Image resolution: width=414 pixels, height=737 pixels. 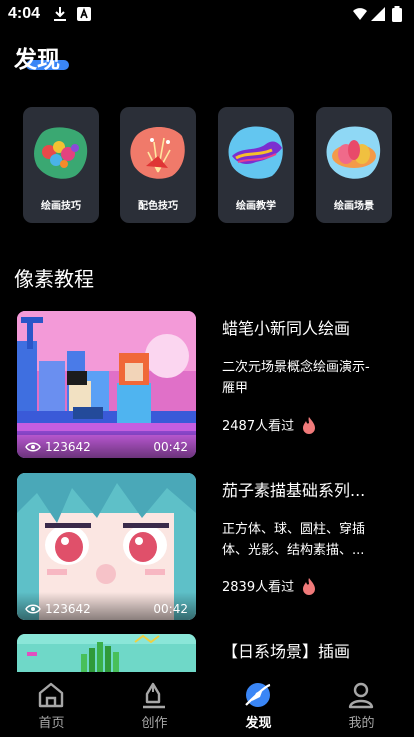 What do you see at coordinates (296, 378) in the screenshot?
I see `course-description: 二次元场景概念绘画演示-雁甲` at bounding box center [296, 378].